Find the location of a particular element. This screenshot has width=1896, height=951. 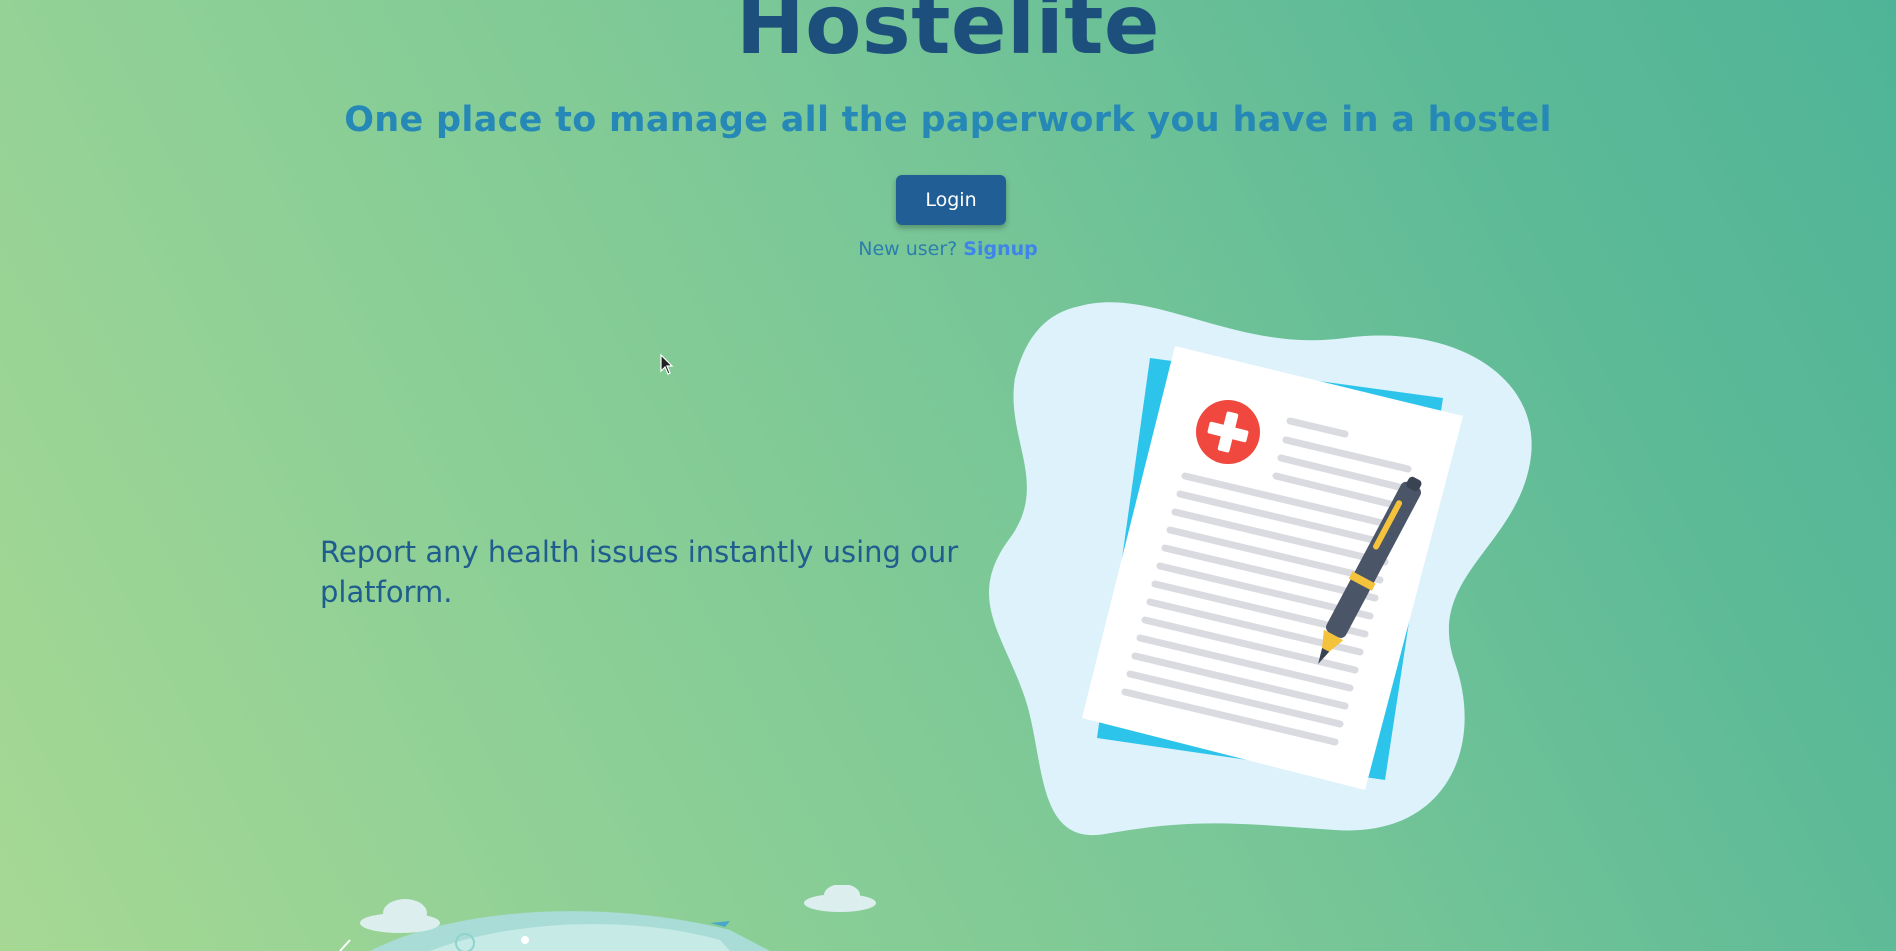

app-title: Hostelite is located at coordinates (948, 36).